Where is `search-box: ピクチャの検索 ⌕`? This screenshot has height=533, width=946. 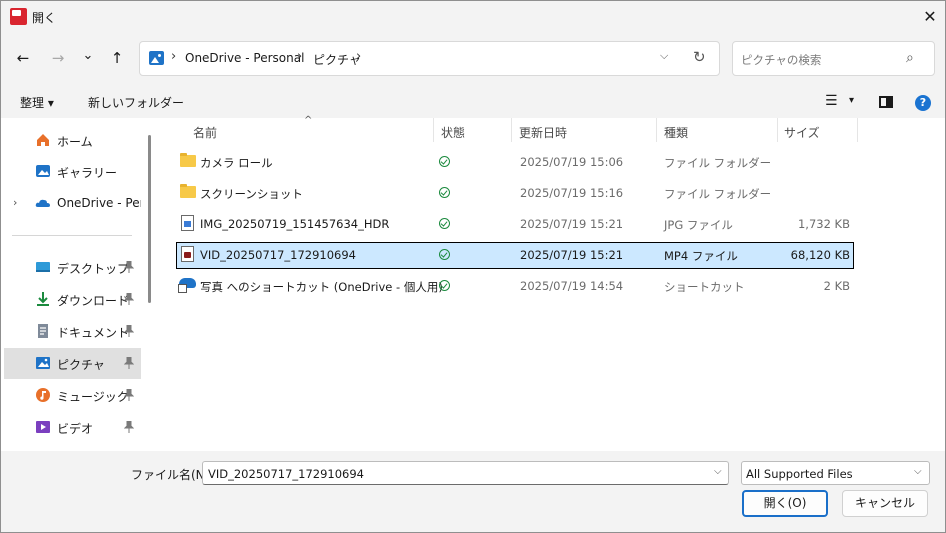 search-box: ピクチャの検索 ⌕ is located at coordinates (833, 58).